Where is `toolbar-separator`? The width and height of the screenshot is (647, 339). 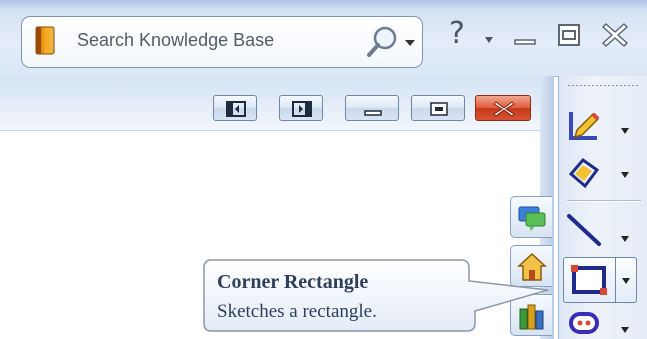 toolbar-separator is located at coordinates (604, 200).